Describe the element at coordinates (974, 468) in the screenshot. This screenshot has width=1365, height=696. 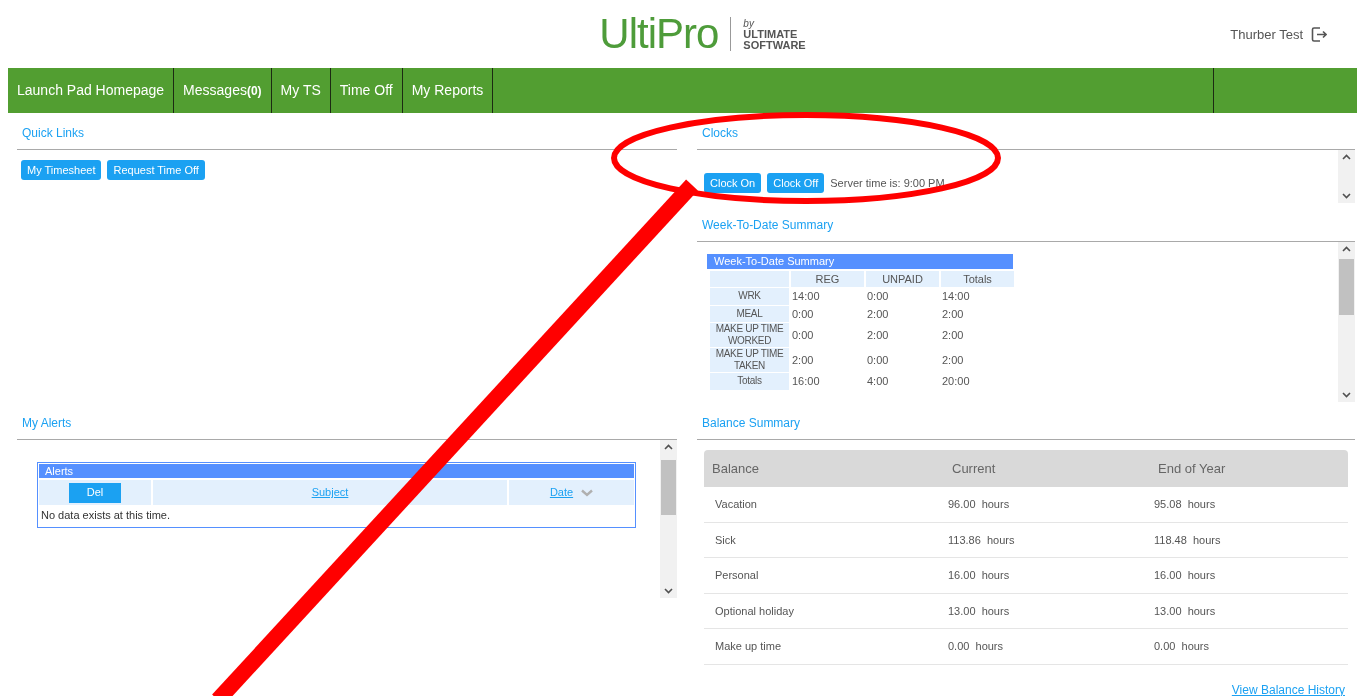
I see `column-header: Current` at that location.